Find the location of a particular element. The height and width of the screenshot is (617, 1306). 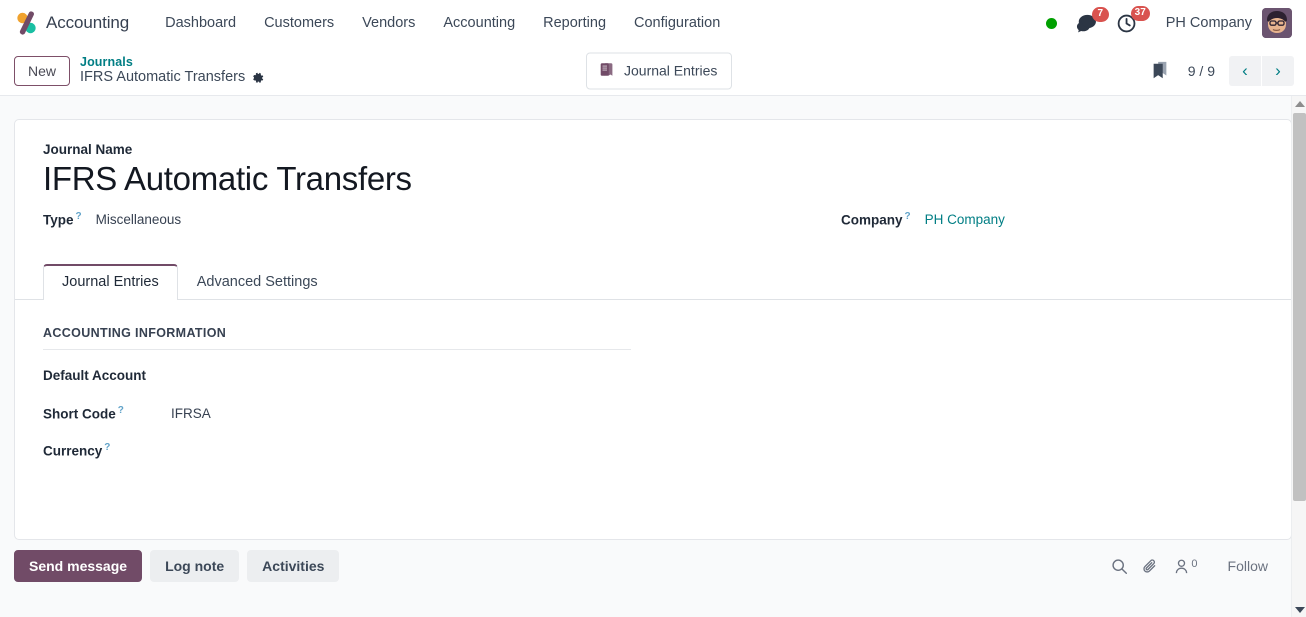

follow-button: Follow is located at coordinates (1255, 566).